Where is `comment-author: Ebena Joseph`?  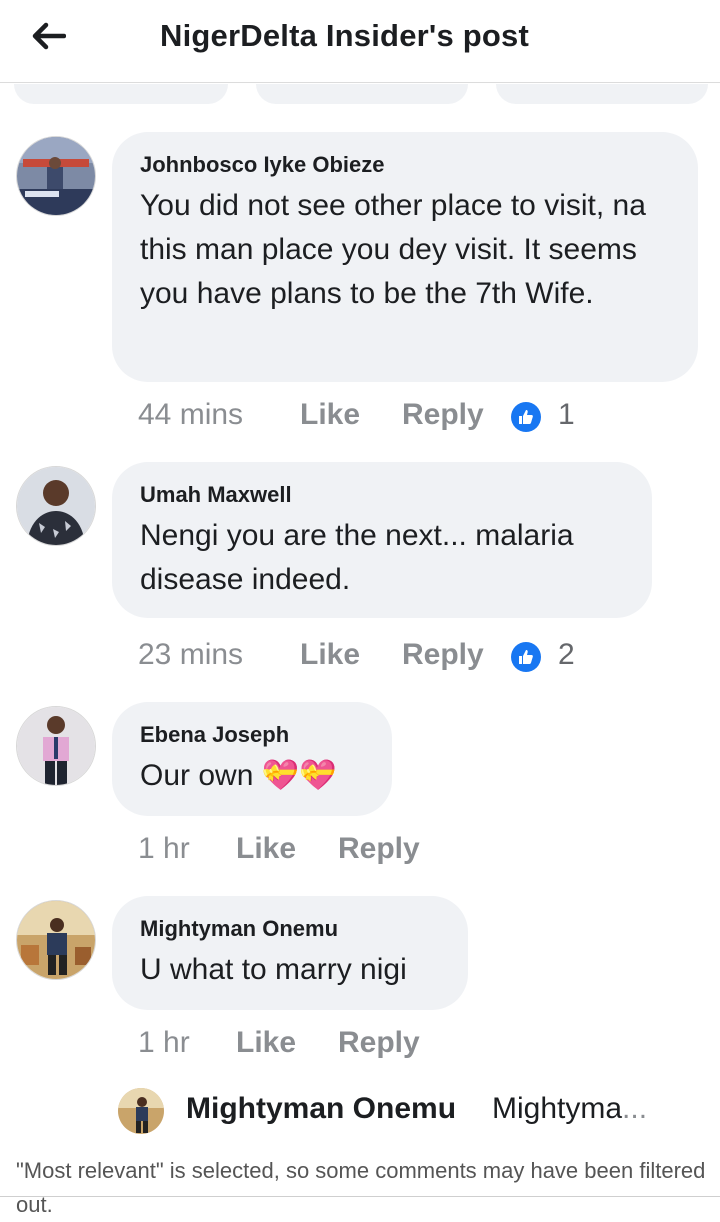 comment-author: Ebena Joseph is located at coordinates (253, 735).